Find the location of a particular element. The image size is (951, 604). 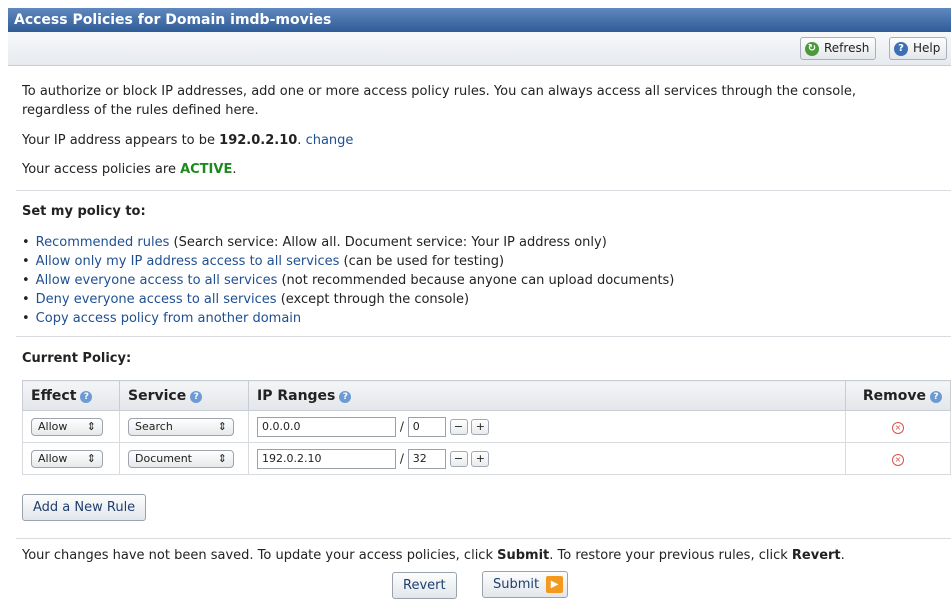

help-label: Help is located at coordinates (927, 48).